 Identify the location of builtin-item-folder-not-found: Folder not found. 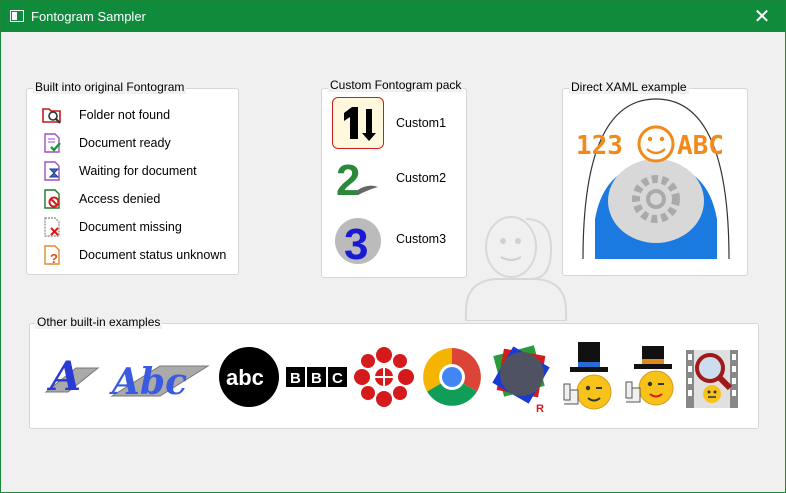
(105, 115).